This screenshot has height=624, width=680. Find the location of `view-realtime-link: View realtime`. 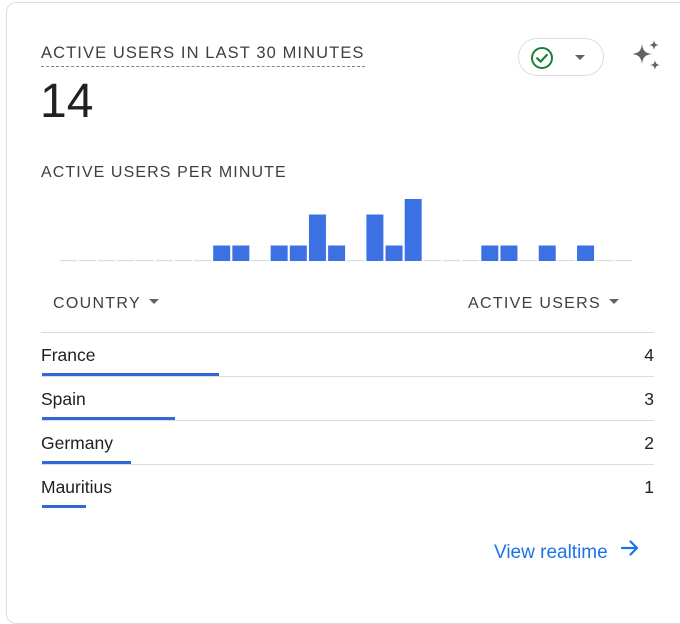

view-realtime-link: View realtime is located at coordinates (567, 552).